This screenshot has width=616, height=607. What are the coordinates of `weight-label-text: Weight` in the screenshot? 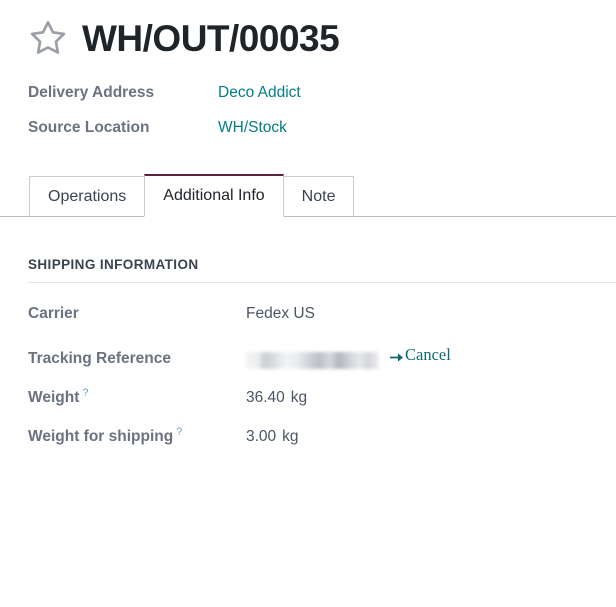 It's located at (54, 397).